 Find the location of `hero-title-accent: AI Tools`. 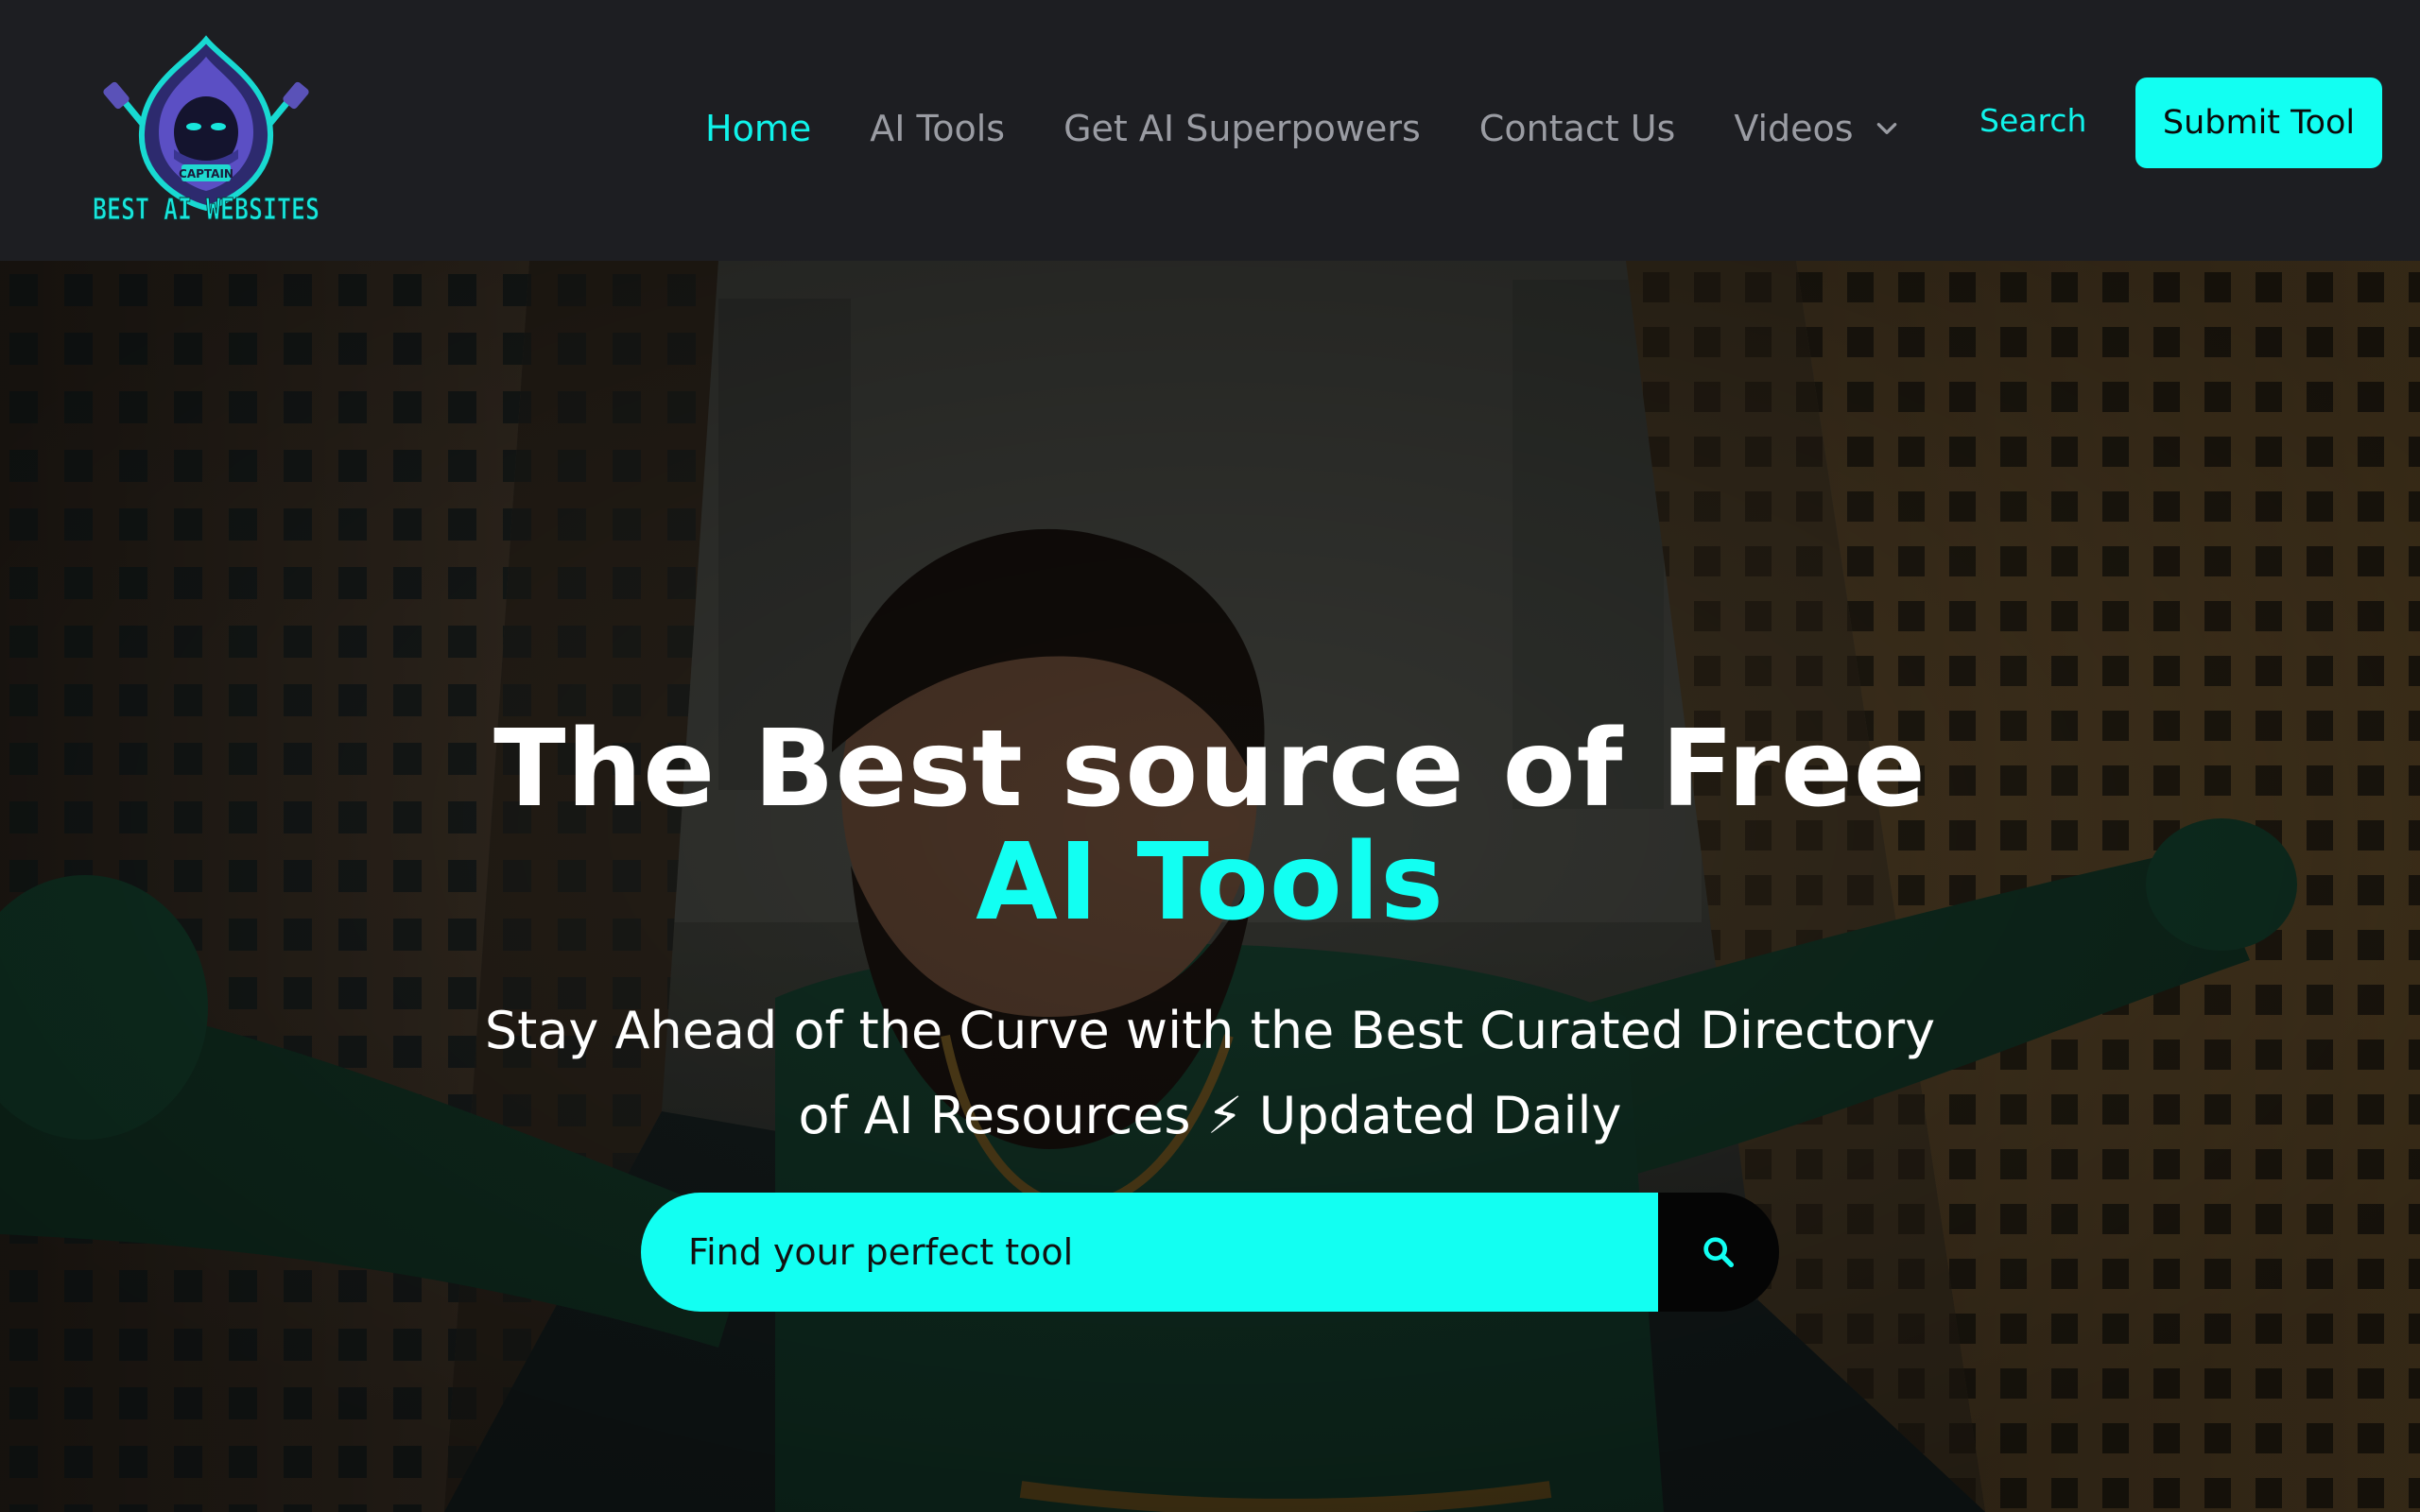

hero-title-accent: AI Tools is located at coordinates (1210, 882).